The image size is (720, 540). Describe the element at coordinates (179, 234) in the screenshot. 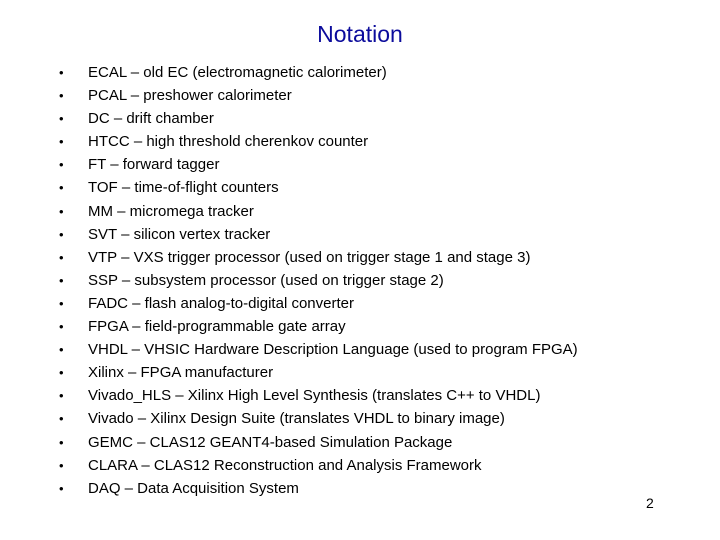

I see `list-item-text: SVT – silicon vertex tracker` at that location.